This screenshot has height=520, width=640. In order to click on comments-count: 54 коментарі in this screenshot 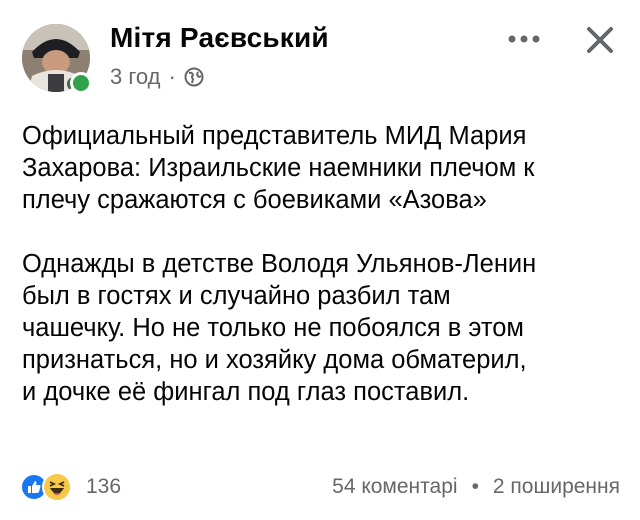, I will do `click(394, 487)`.